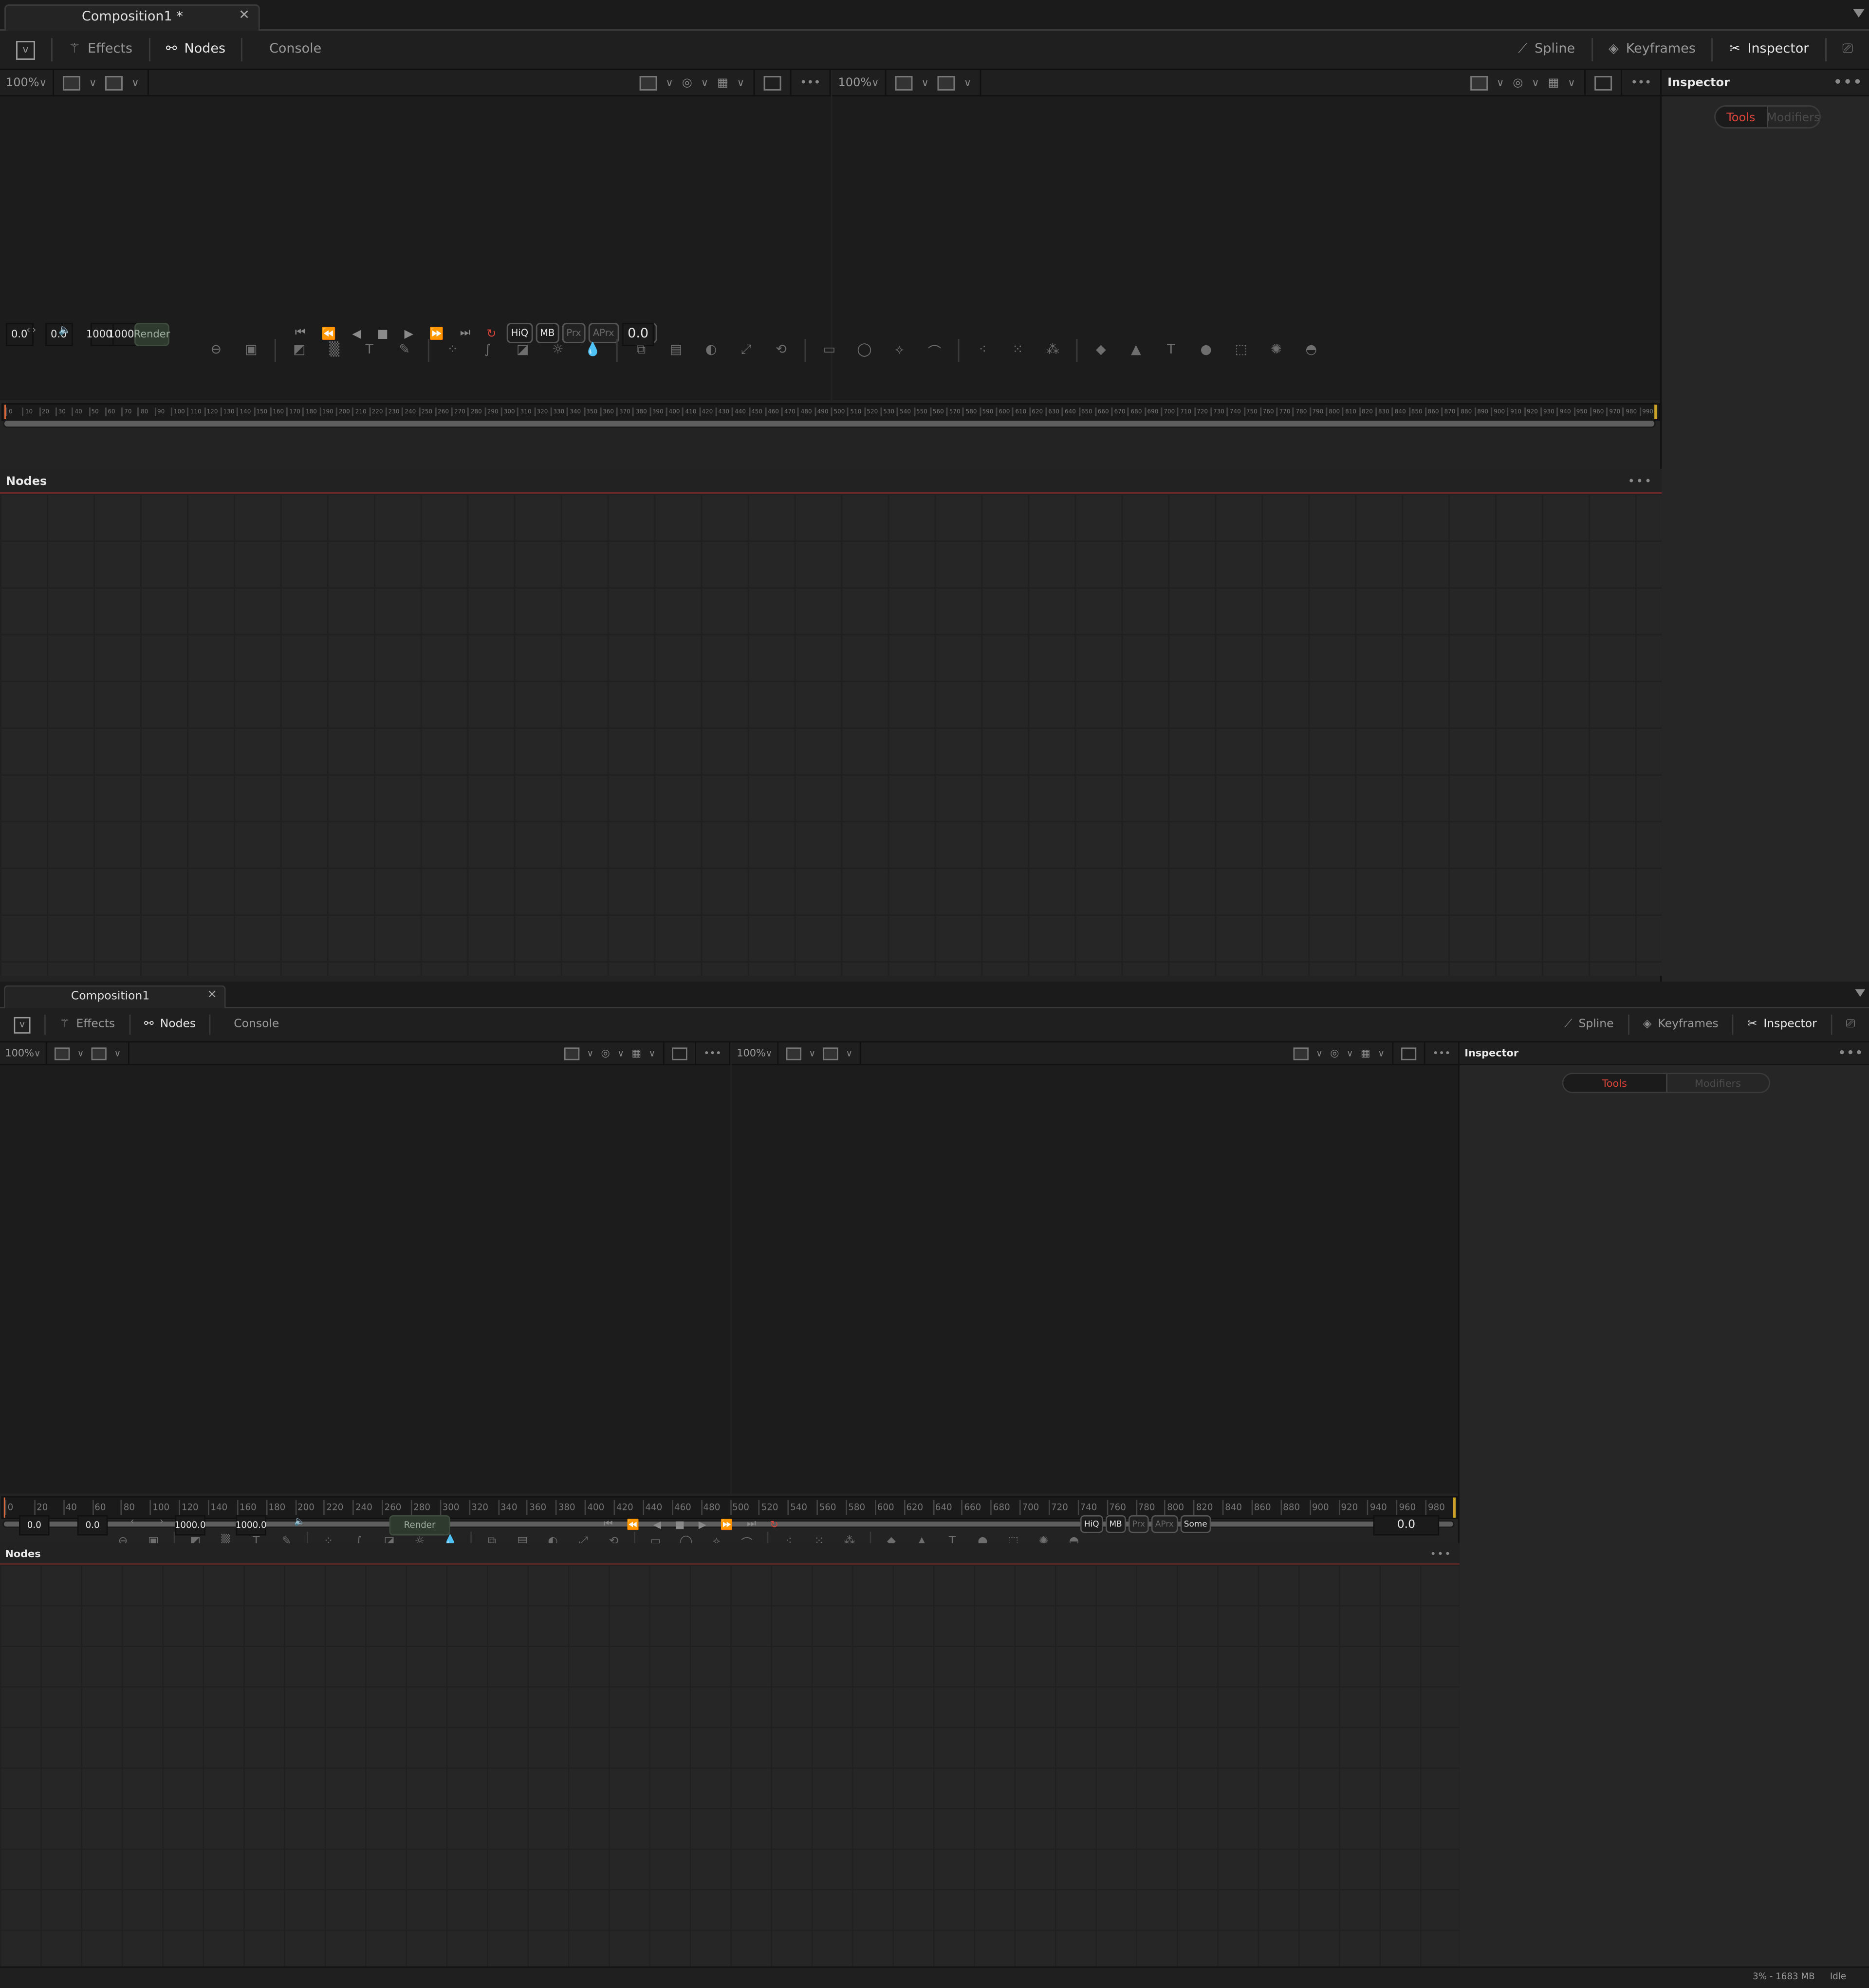 Image resolution: width=1869 pixels, height=1988 pixels. Describe the element at coordinates (593, 350) in the screenshot. I see `color-corrector-drop-icon: 💧` at that location.